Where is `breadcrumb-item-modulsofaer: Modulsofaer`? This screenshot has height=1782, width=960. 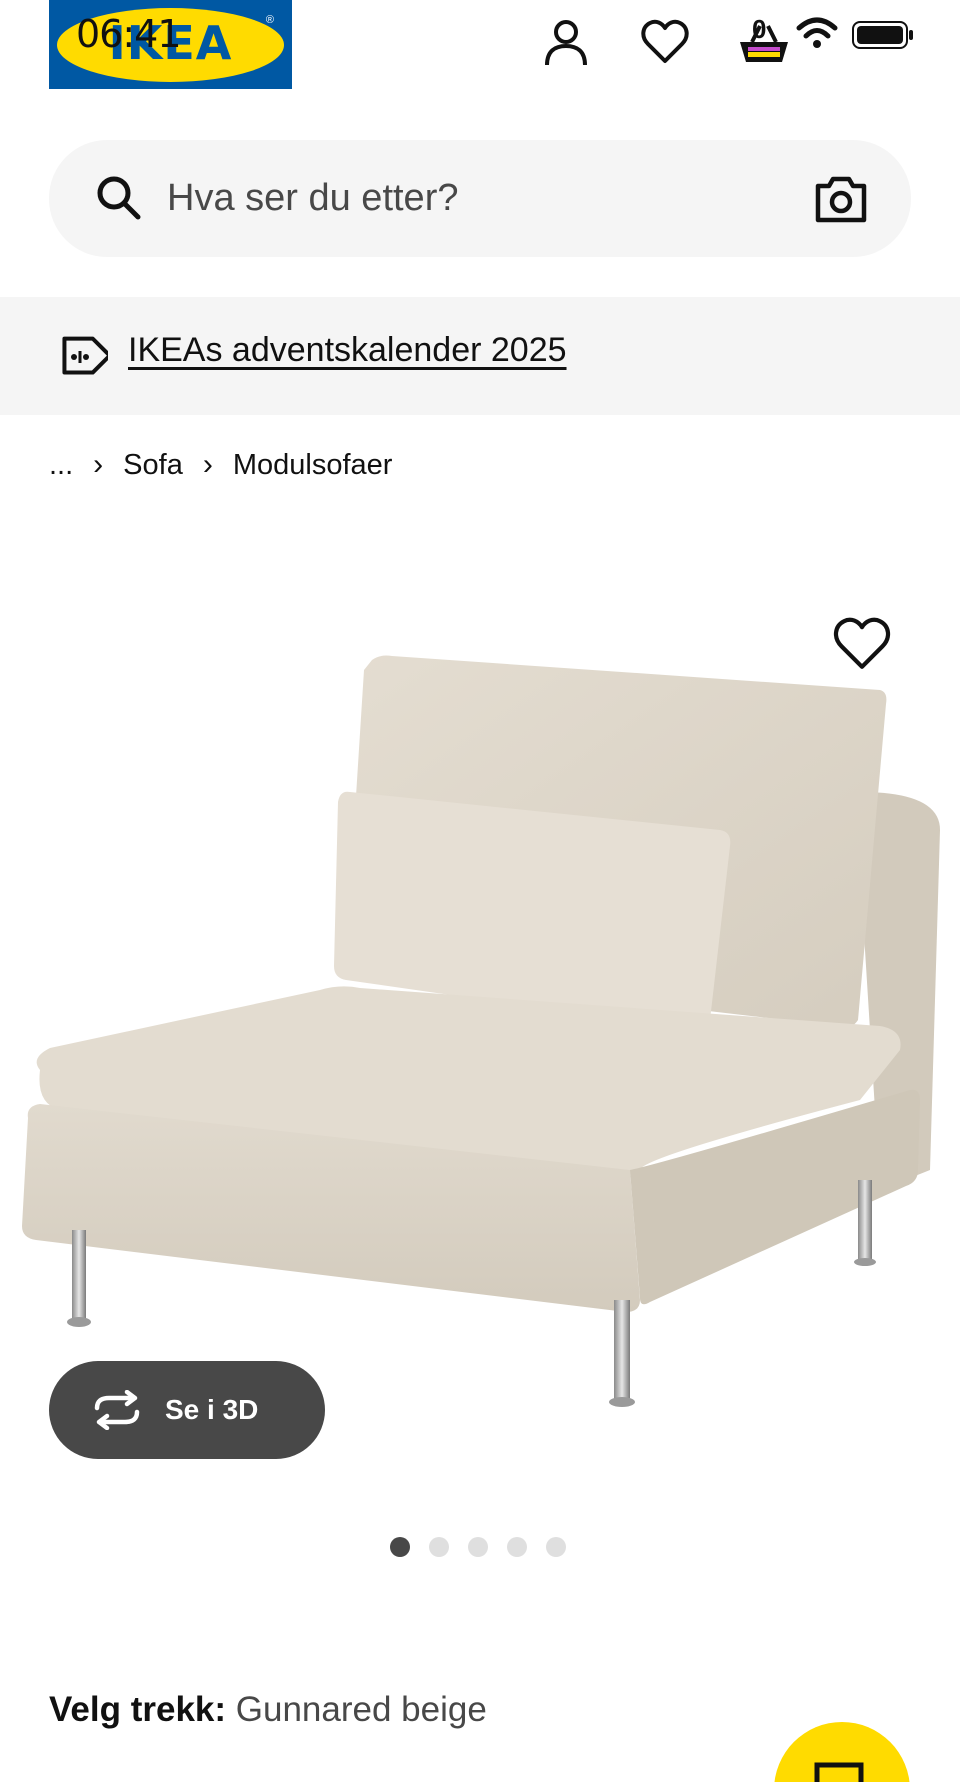
breadcrumb-item-modulsofaer: Modulsofaer is located at coordinates (313, 465).